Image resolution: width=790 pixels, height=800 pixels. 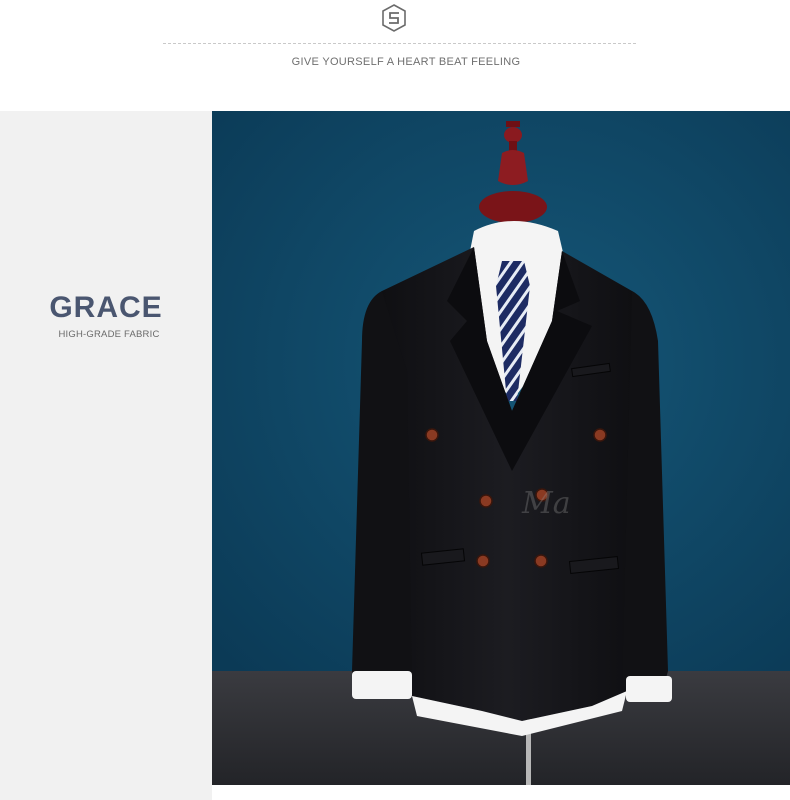 I want to click on brand-logo-icon, so click(x=394, y=18).